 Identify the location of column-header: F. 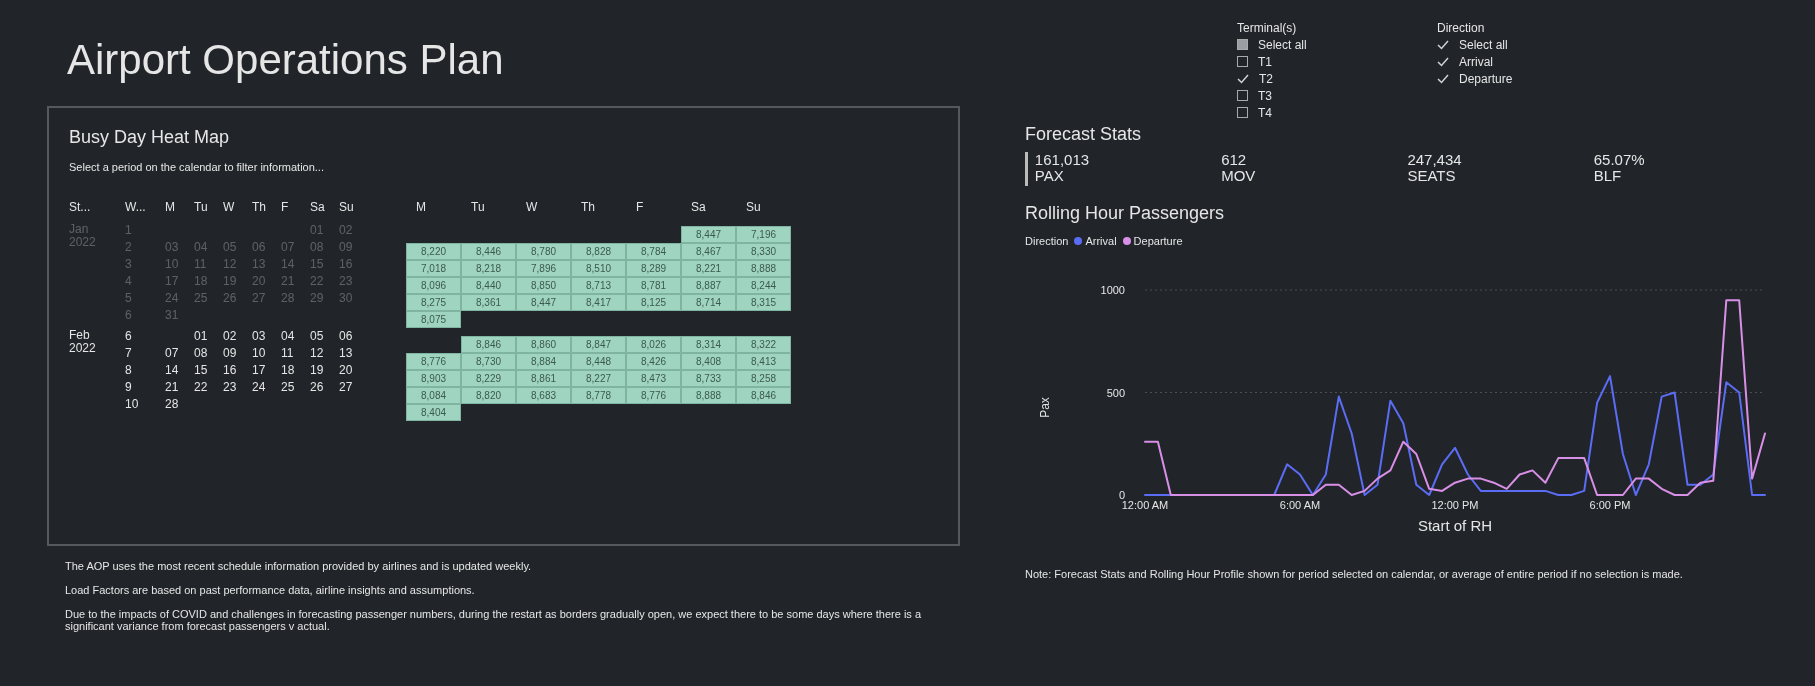
(285, 207).